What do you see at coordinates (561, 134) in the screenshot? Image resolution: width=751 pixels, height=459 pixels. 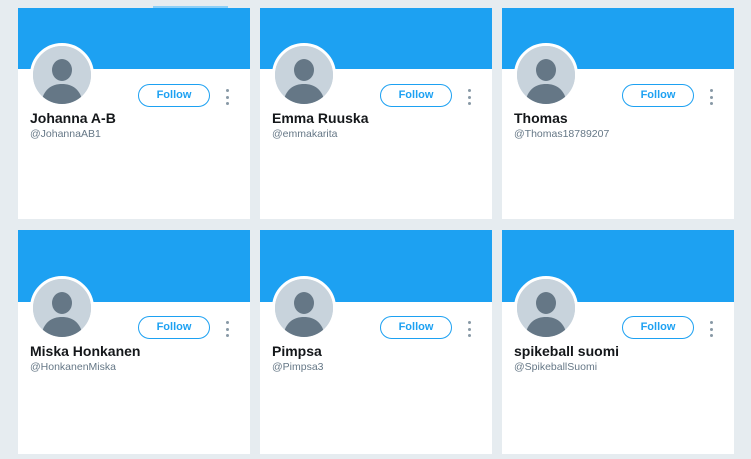 I see `user-handle: @Thomas18789207` at bounding box center [561, 134].